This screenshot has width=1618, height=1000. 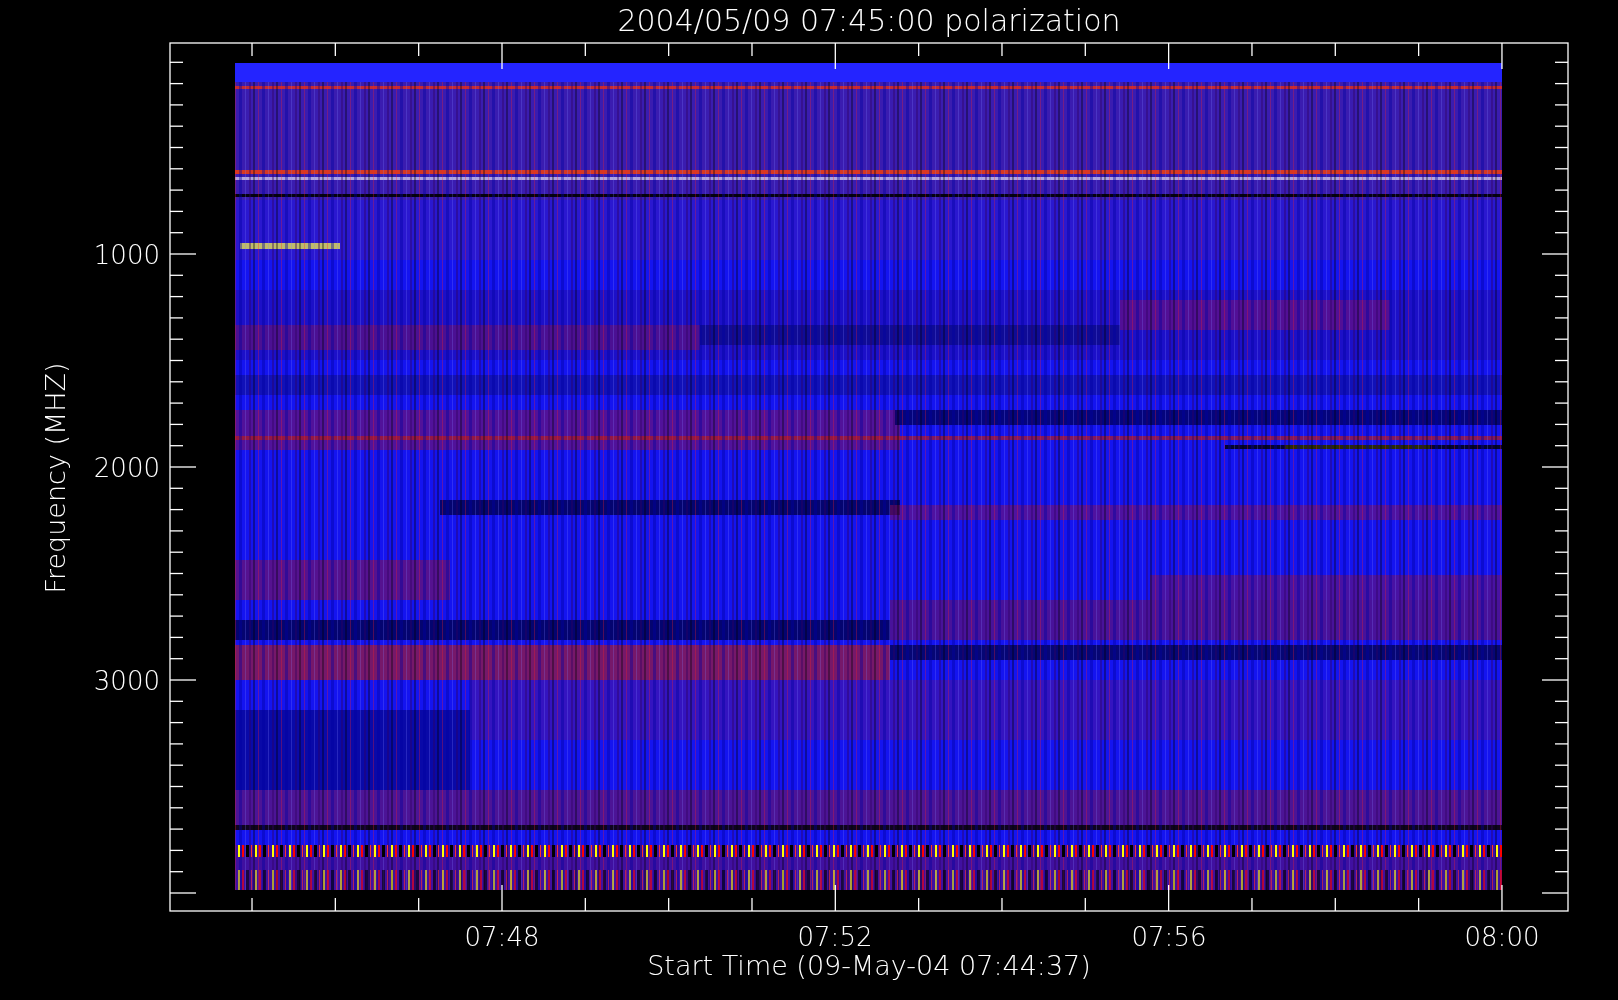 I want to click on x-tick-label: 07:48, so click(x=502, y=937).